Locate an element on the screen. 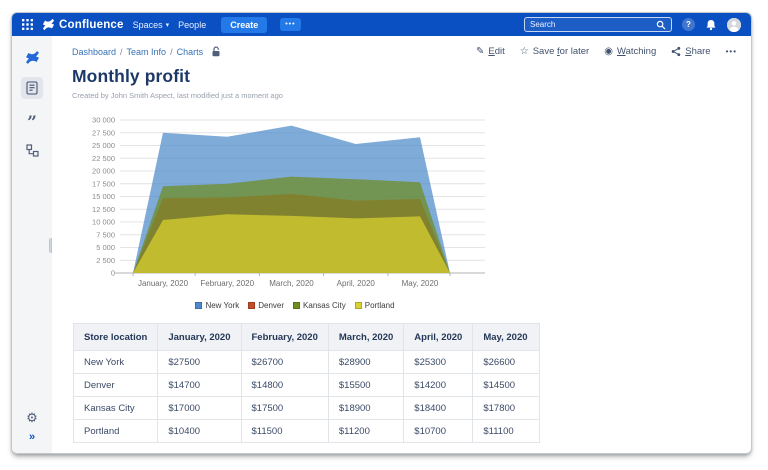 Image resolution: width=768 pixels, height=470 pixels. confluence-mark-icon is located at coordinates (48, 24).